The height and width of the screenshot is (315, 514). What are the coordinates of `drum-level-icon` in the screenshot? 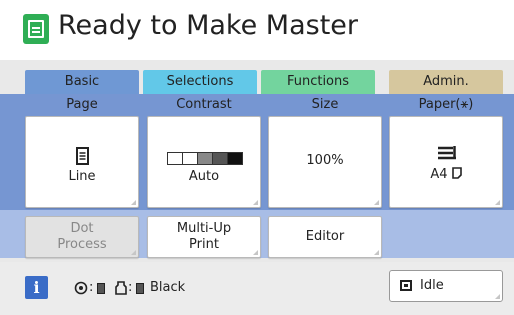 It's located at (101, 288).